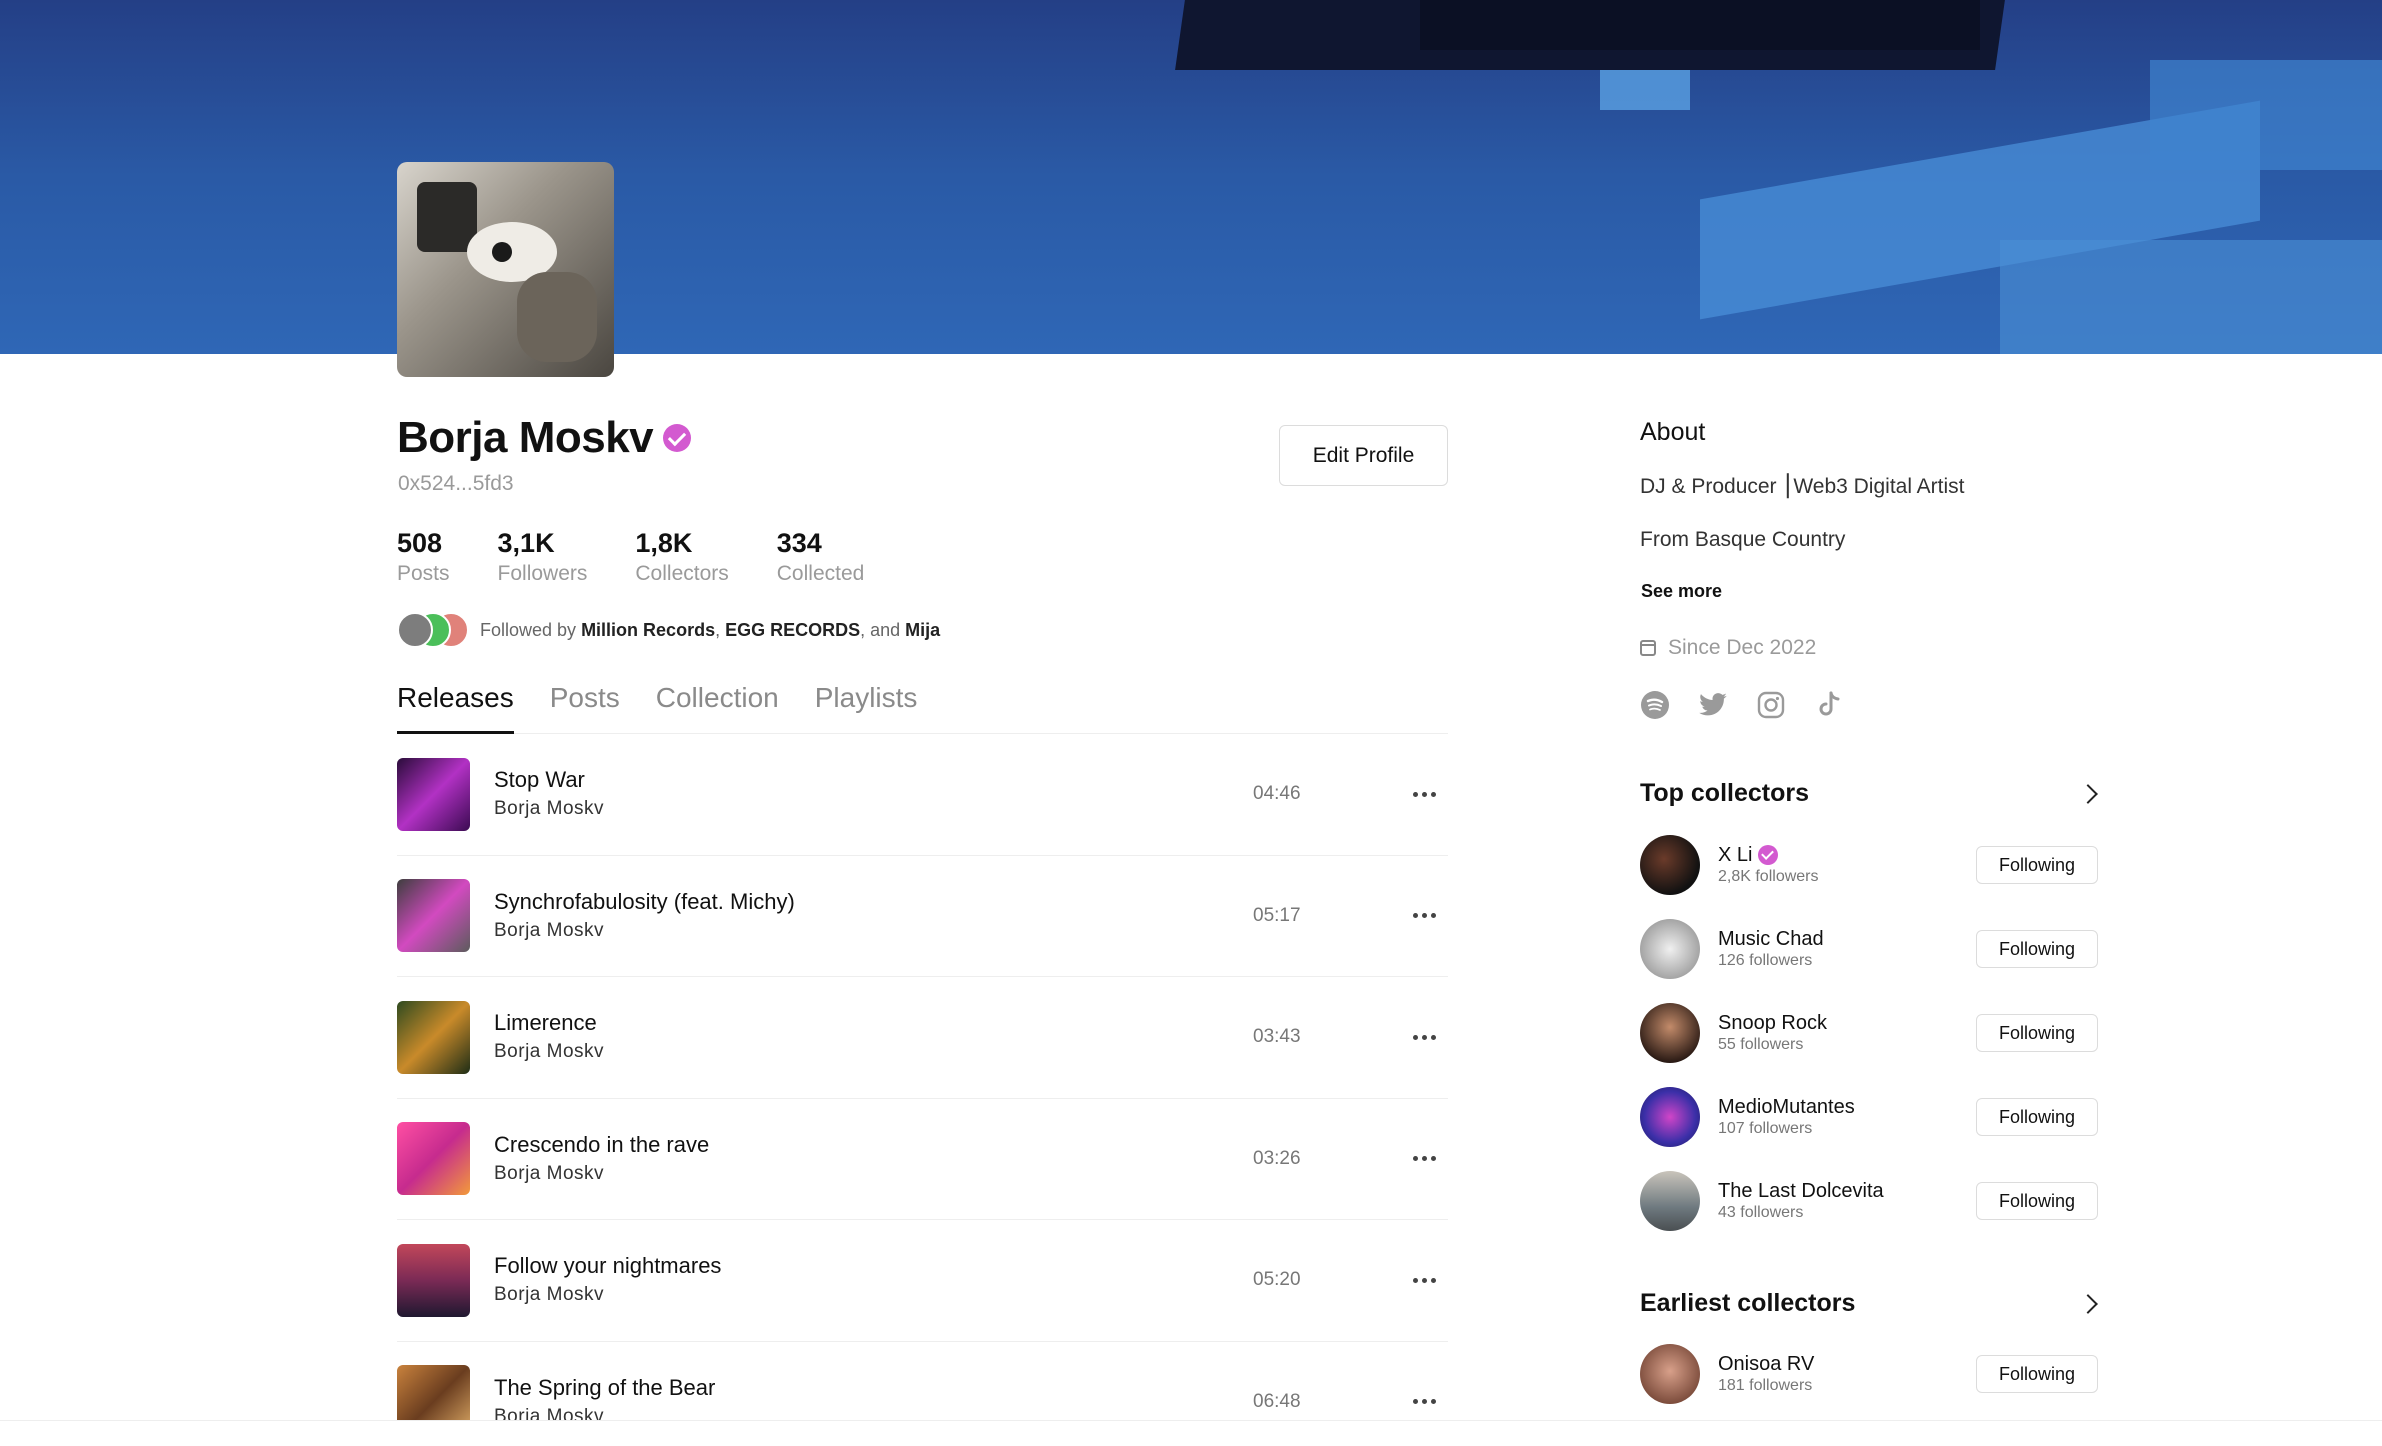 This screenshot has width=2382, height=1446. What do you see at coordinates (420, 543) in the screenshot?
I see `stat-value: 508` at bounding box center [420, 543].